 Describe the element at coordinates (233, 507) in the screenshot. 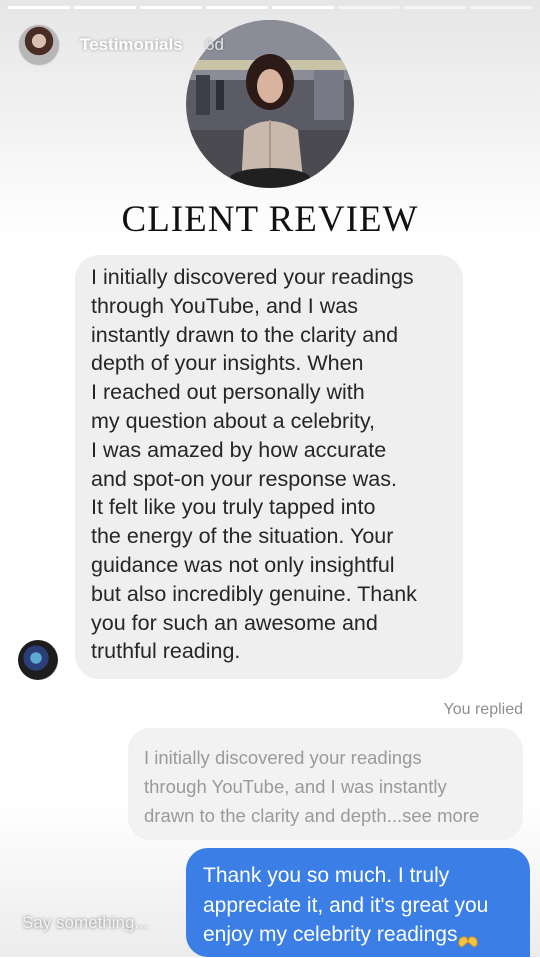

I see `message-line: It felt like you truly tapped into` at that location.